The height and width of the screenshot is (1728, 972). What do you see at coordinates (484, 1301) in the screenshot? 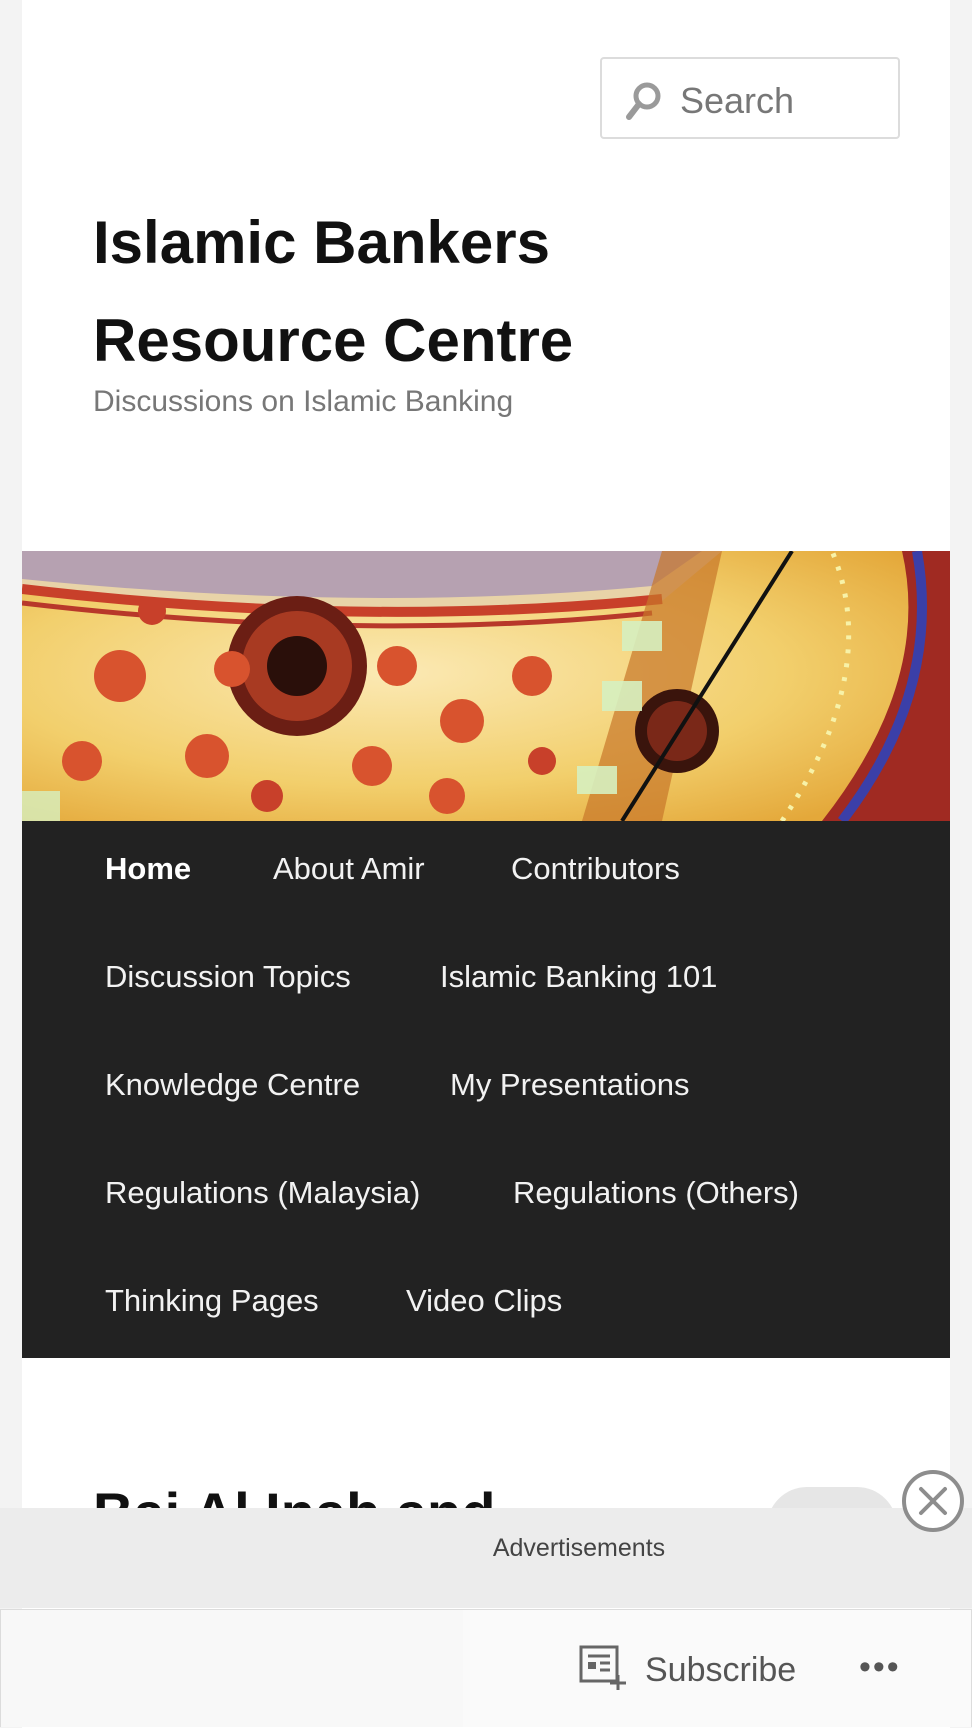
I see `nav-item-video-clips: Video Clips` at bounding box center [484, 1301].